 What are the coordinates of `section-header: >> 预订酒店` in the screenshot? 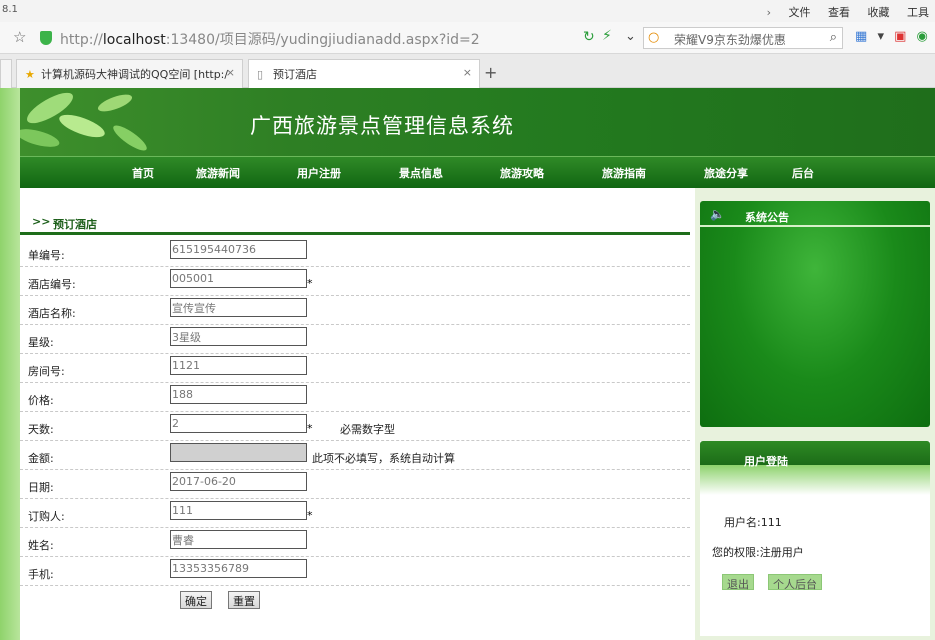 It's located at (355, 217).